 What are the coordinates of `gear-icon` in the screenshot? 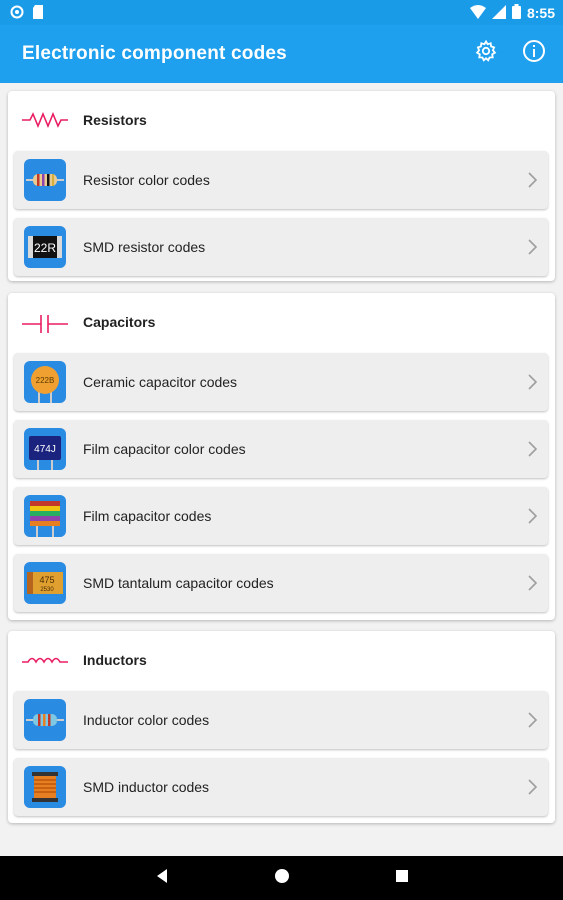 It's located at (486, 53).